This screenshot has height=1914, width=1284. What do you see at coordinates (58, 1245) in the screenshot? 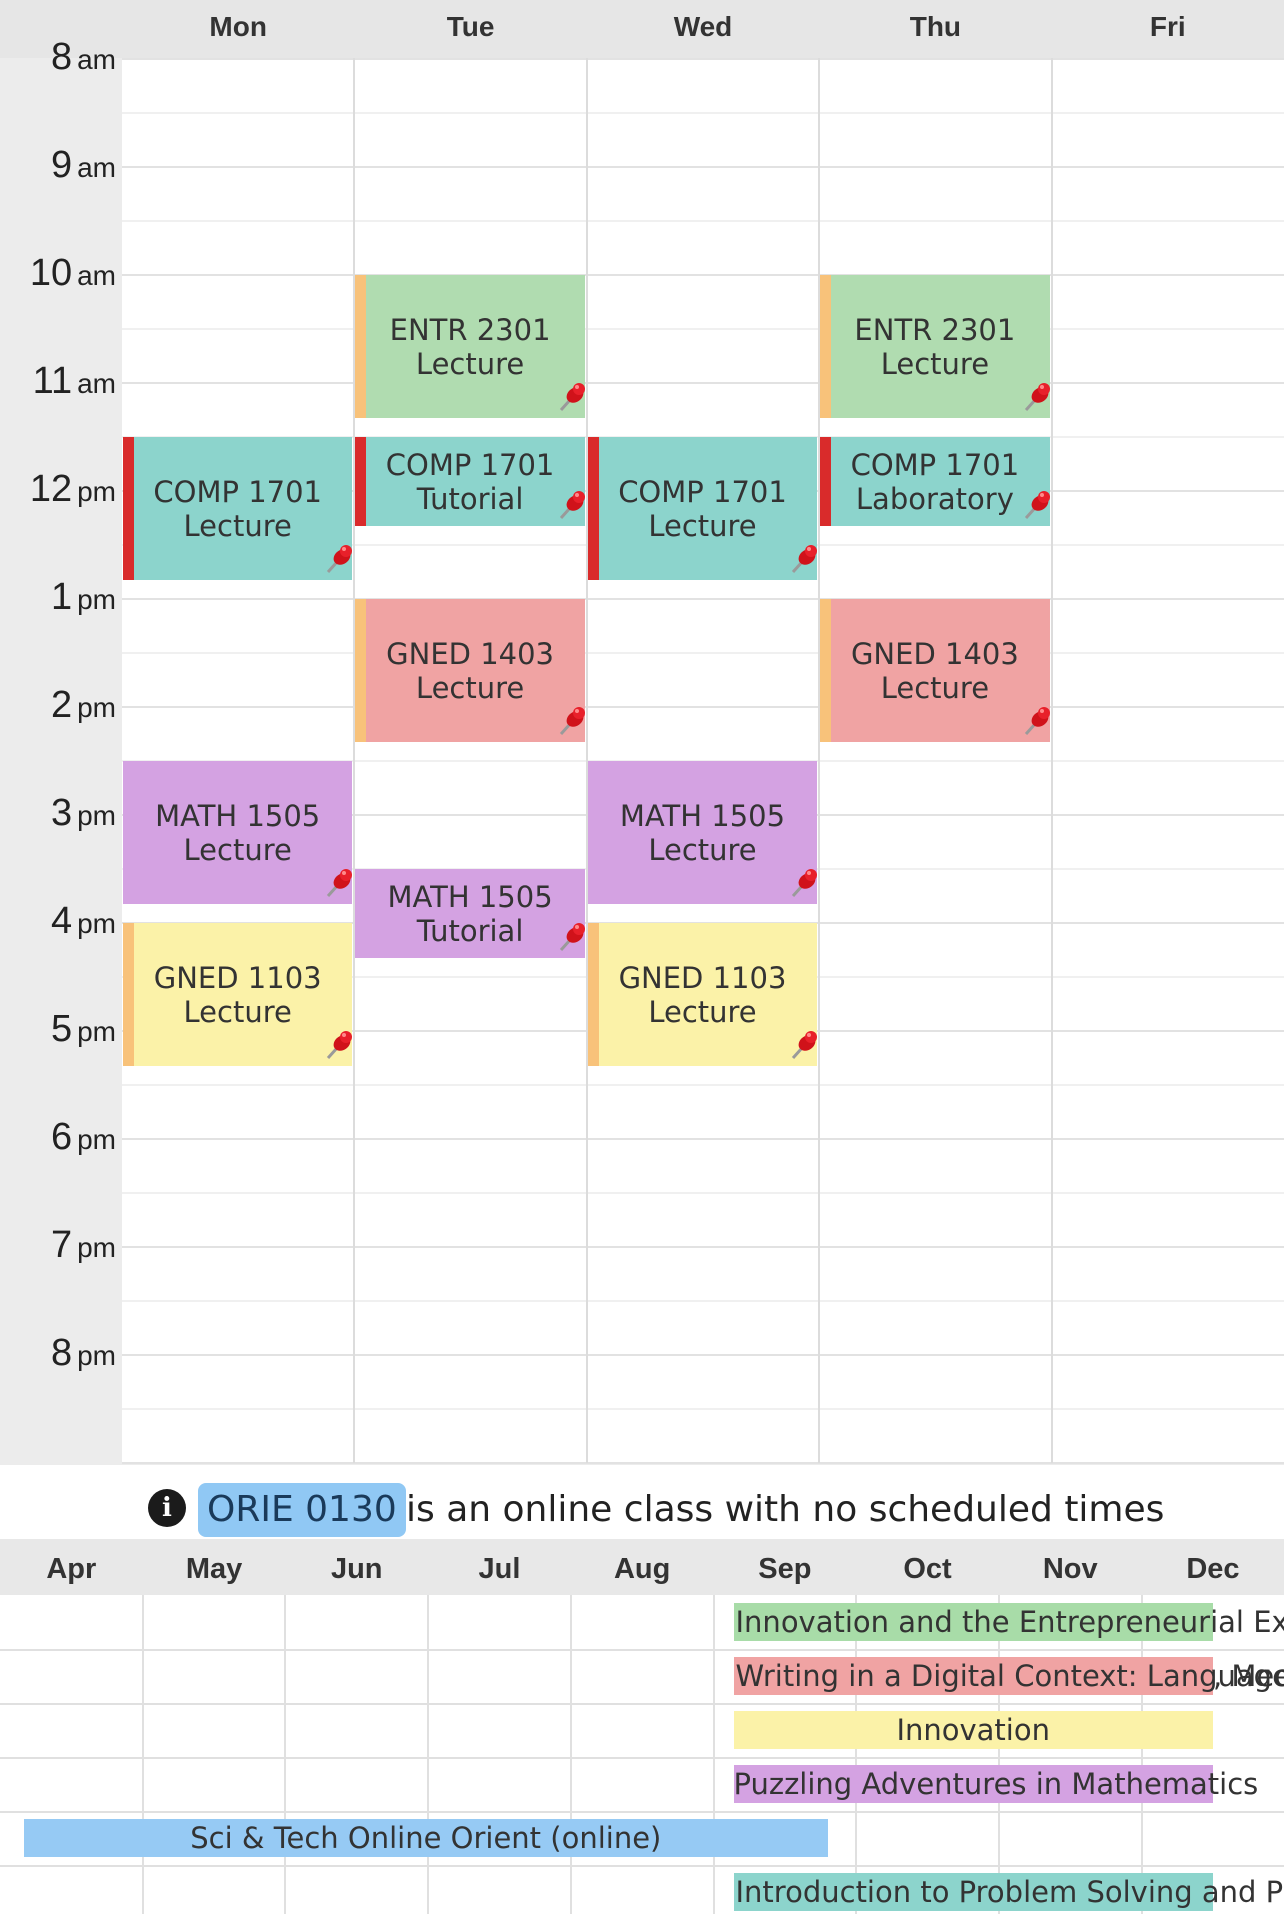
I see `time-label: 7 pm` at bounding box center [58, 1245].